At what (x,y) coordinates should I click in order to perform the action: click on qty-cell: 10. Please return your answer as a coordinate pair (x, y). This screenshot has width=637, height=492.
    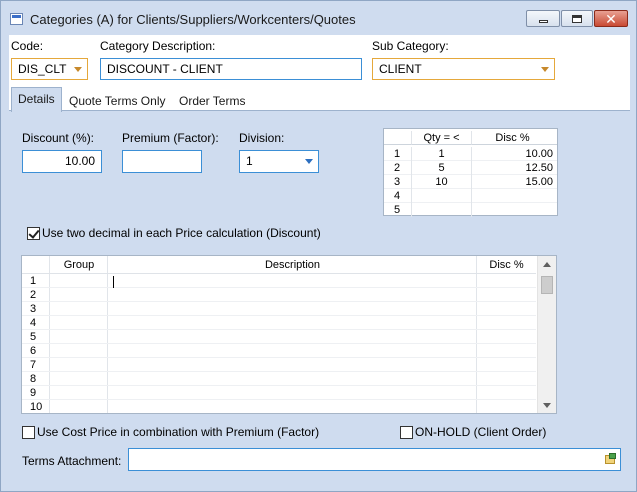
    Looking at the image, I should click on (442, 182).